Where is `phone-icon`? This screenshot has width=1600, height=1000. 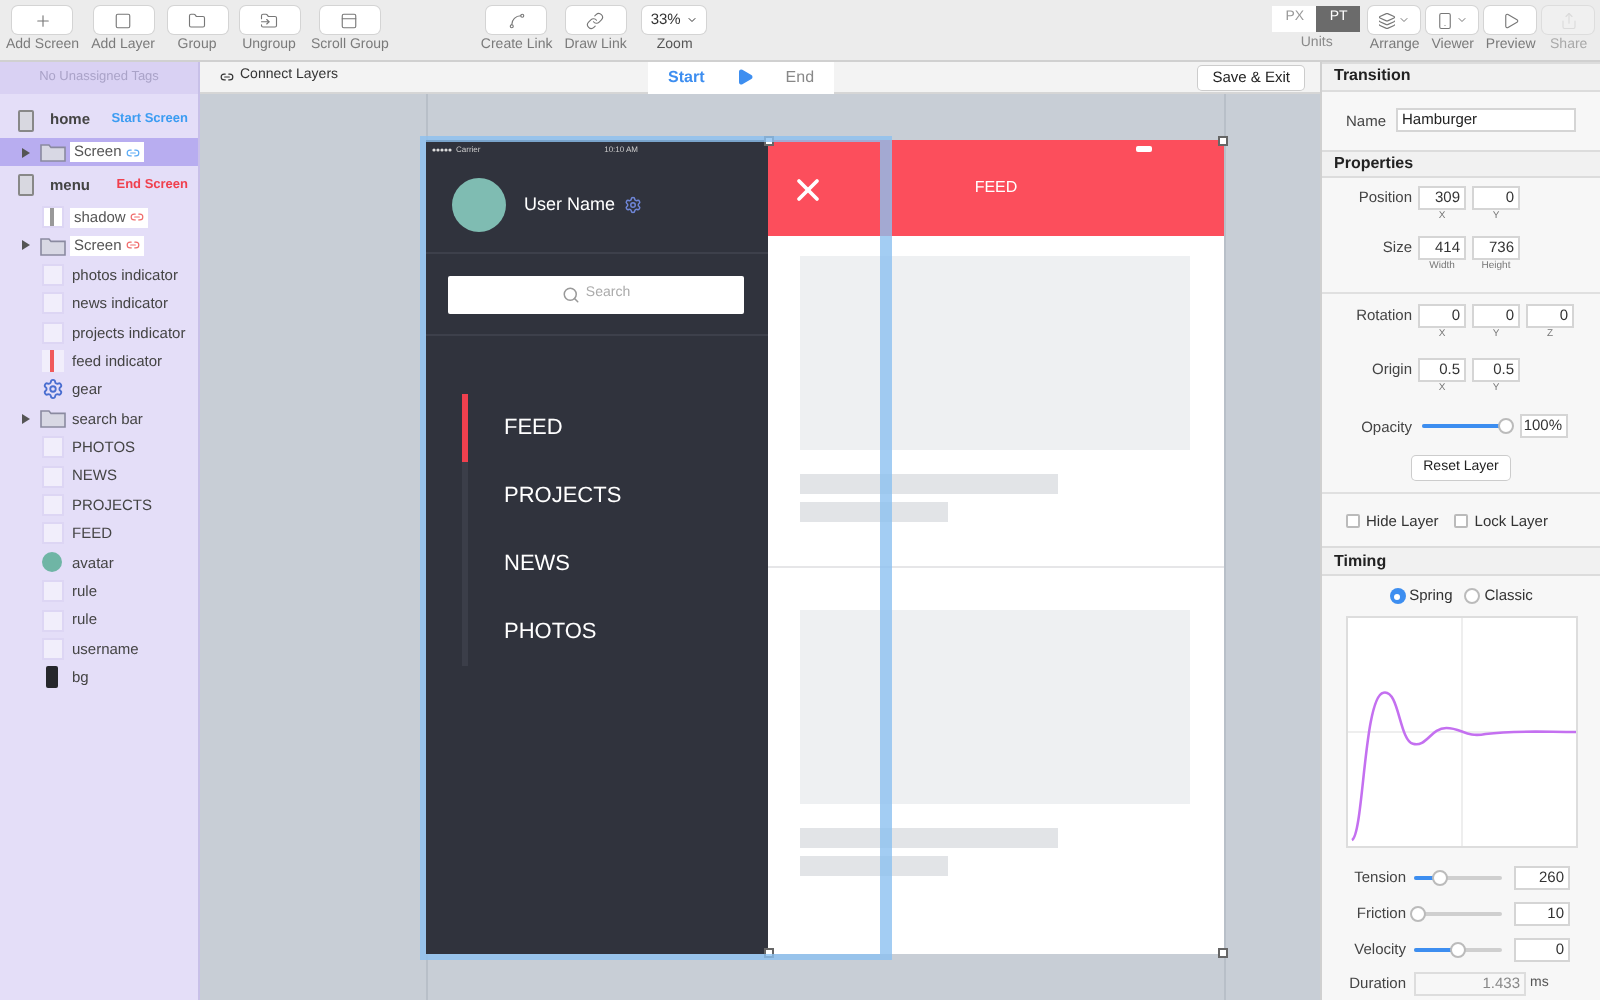
phone-icon is located at coordinates (1445, 20).